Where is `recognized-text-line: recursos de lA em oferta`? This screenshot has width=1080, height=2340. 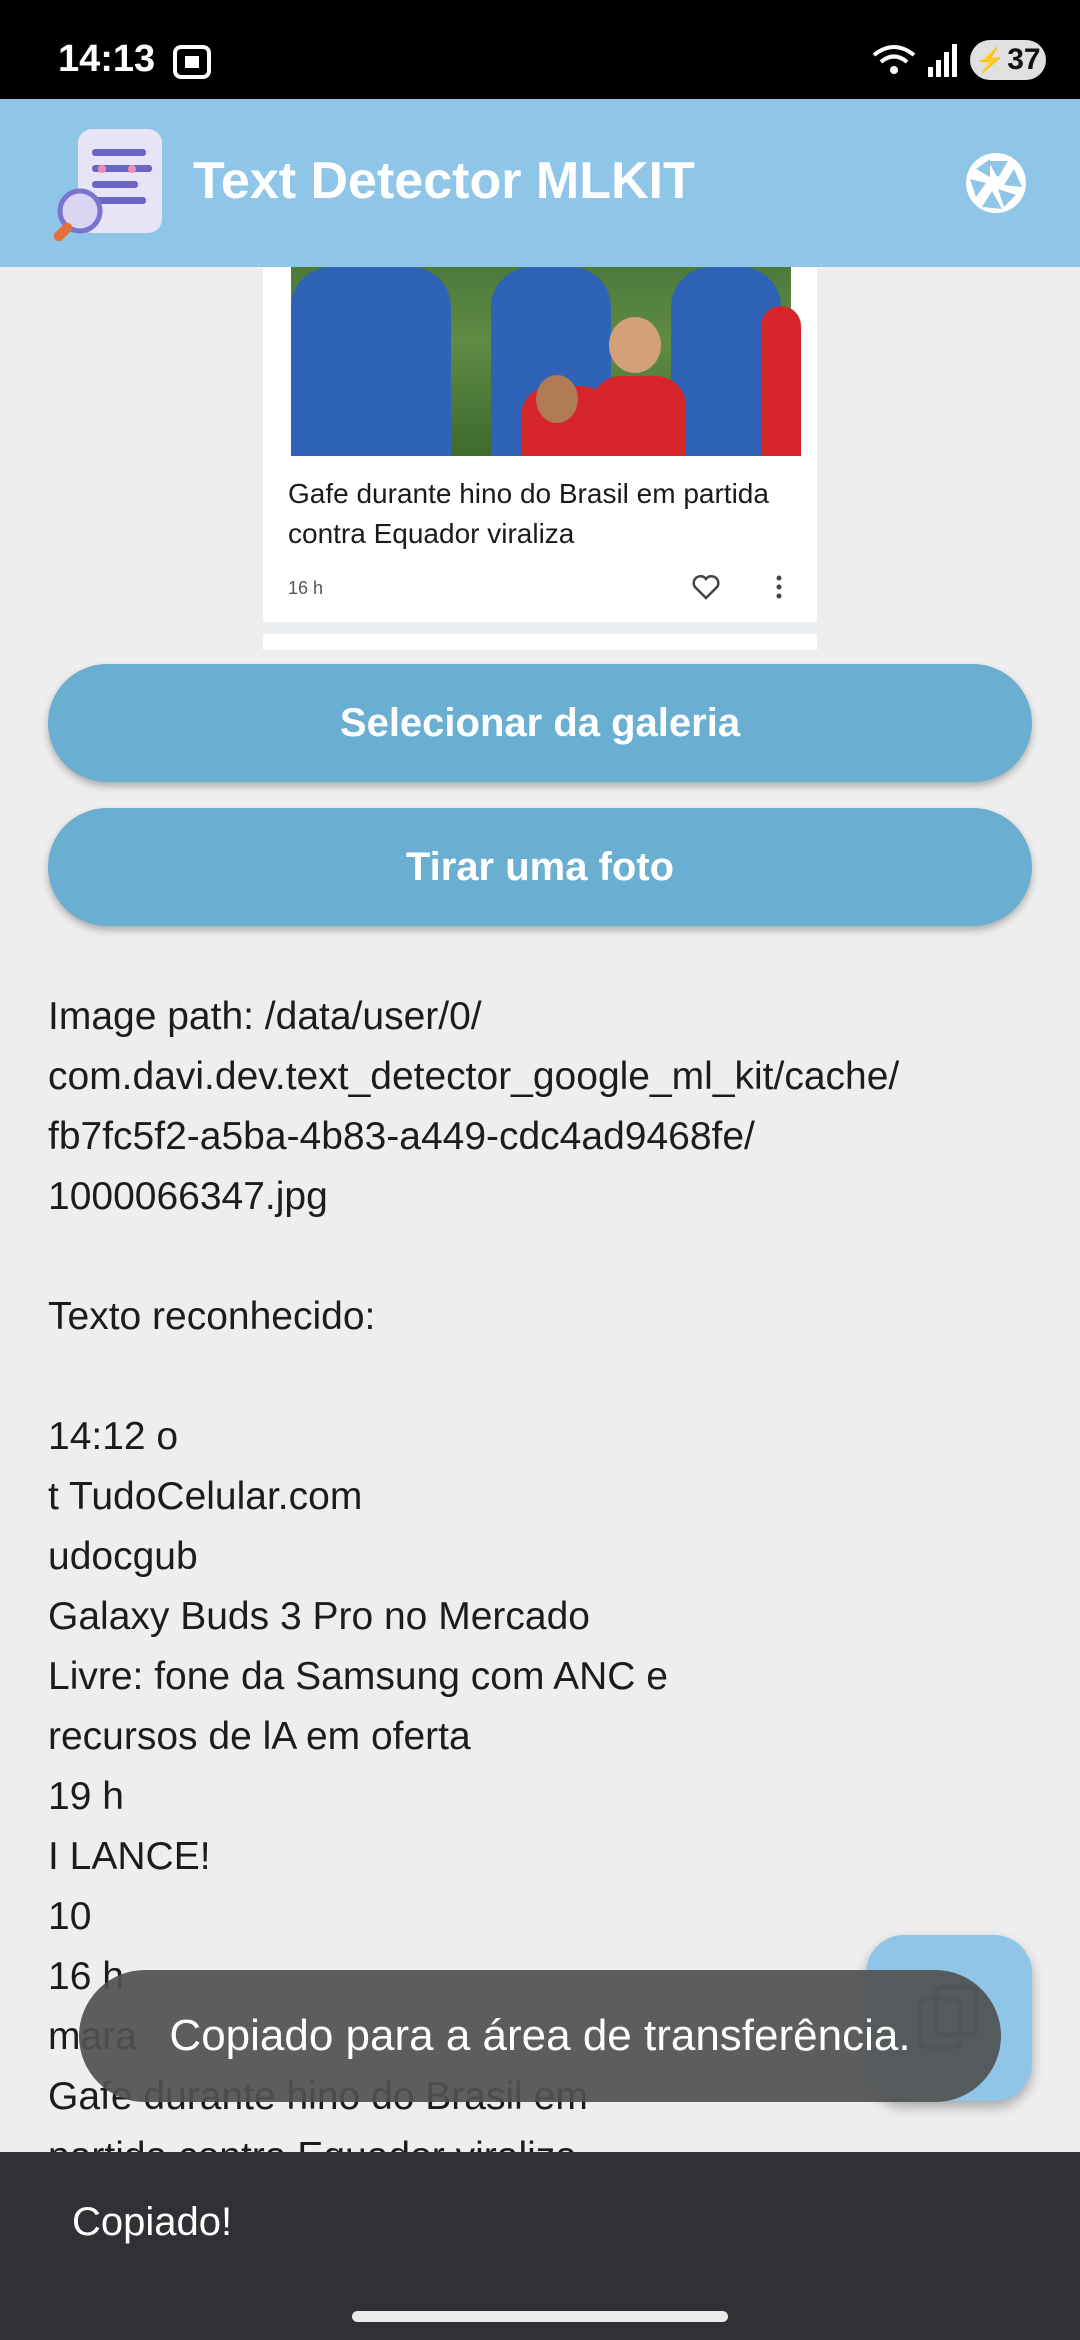 recognized-text-line: recursos de lA em oferta is located at coordinates (259, 1736).